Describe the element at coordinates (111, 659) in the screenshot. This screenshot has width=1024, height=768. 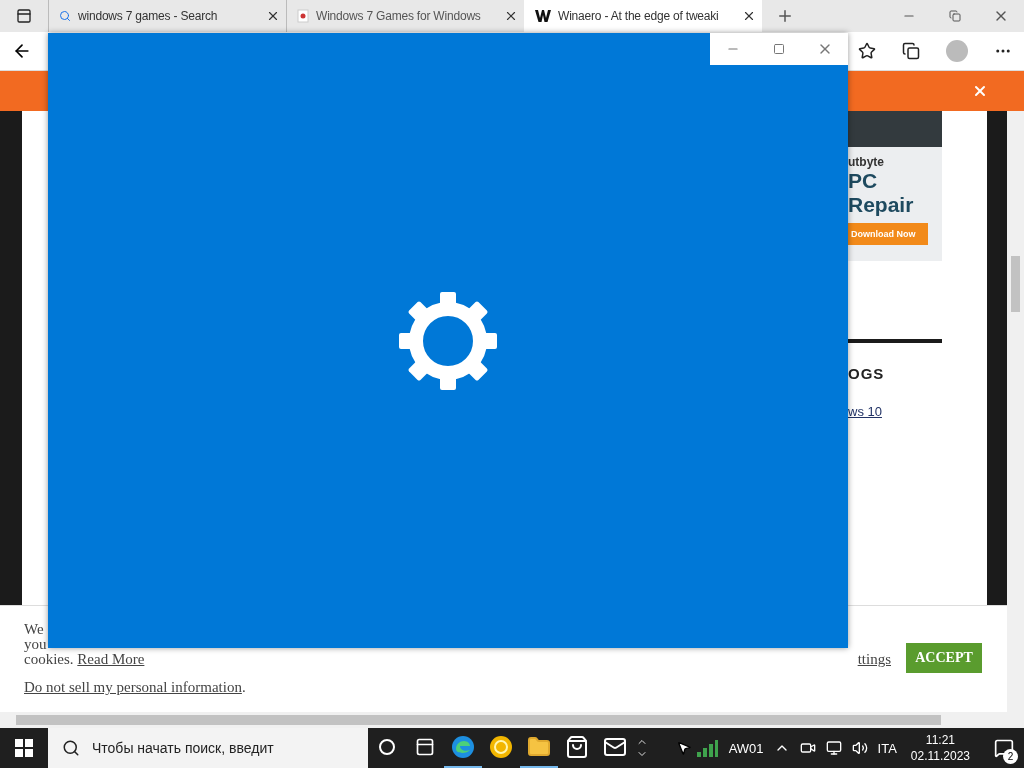
I see `read-more-link: Read More` at that location.